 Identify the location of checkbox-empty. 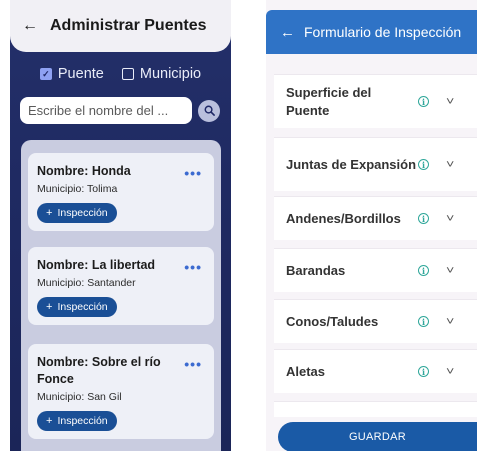
(127, 74).